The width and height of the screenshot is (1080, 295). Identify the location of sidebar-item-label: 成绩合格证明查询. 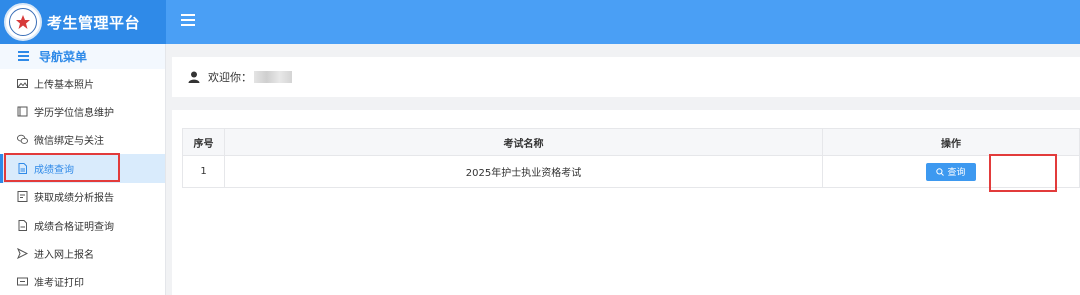
(74, 227).